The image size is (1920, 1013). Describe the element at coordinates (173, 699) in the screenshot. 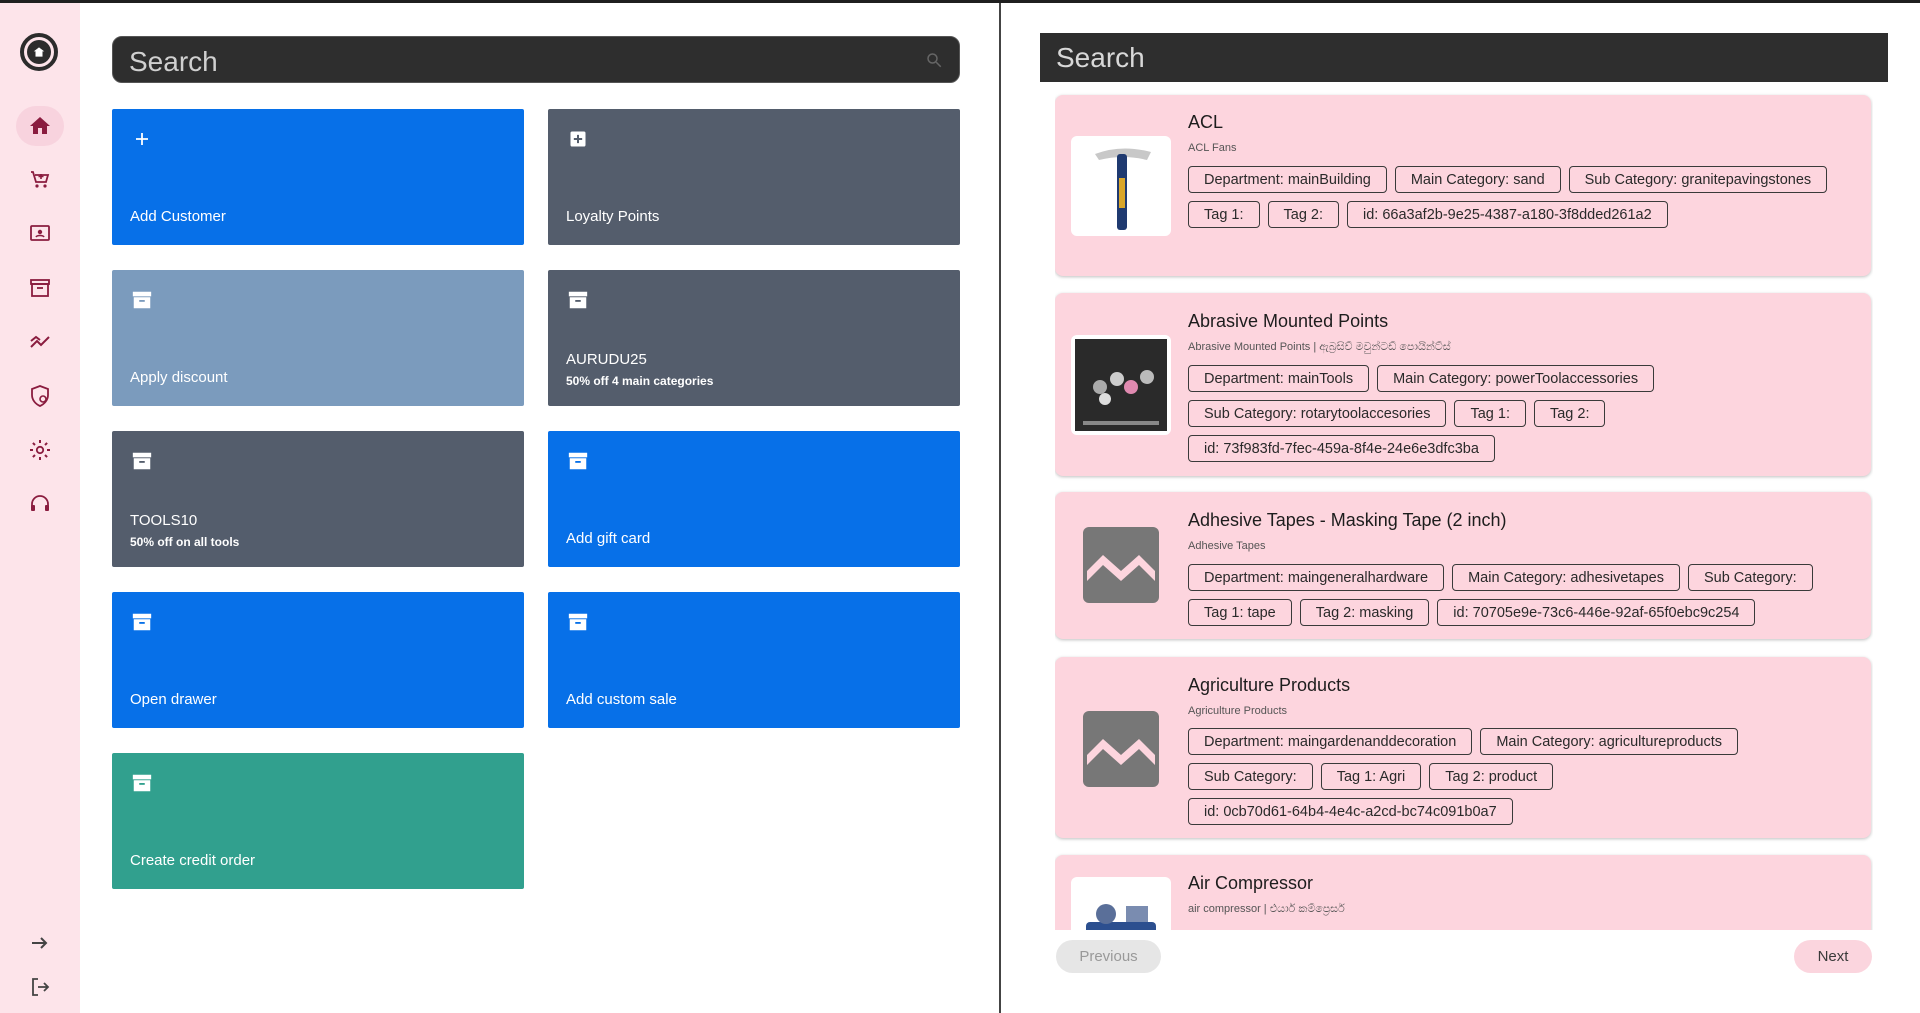

I see `tile-label: Open drawer` at that location.